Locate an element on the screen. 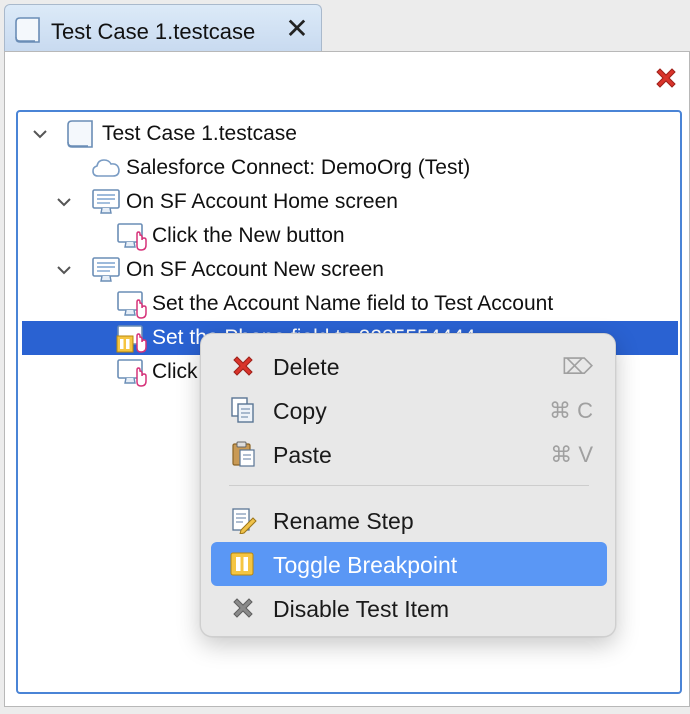 The height and width of the screenshot is (714, 690). copy-icon is located at coordinates (243, 410).